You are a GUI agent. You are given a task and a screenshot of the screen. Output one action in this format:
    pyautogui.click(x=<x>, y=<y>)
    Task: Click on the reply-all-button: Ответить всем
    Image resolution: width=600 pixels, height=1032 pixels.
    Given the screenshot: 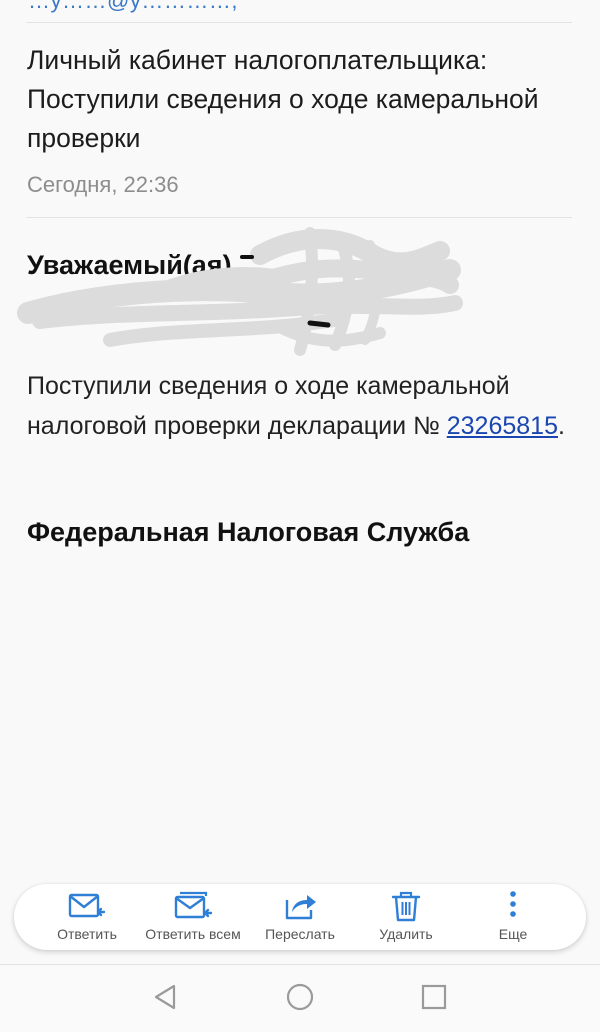 What is the action you would take?
    pyautogui.click(x=193, y=917)
    